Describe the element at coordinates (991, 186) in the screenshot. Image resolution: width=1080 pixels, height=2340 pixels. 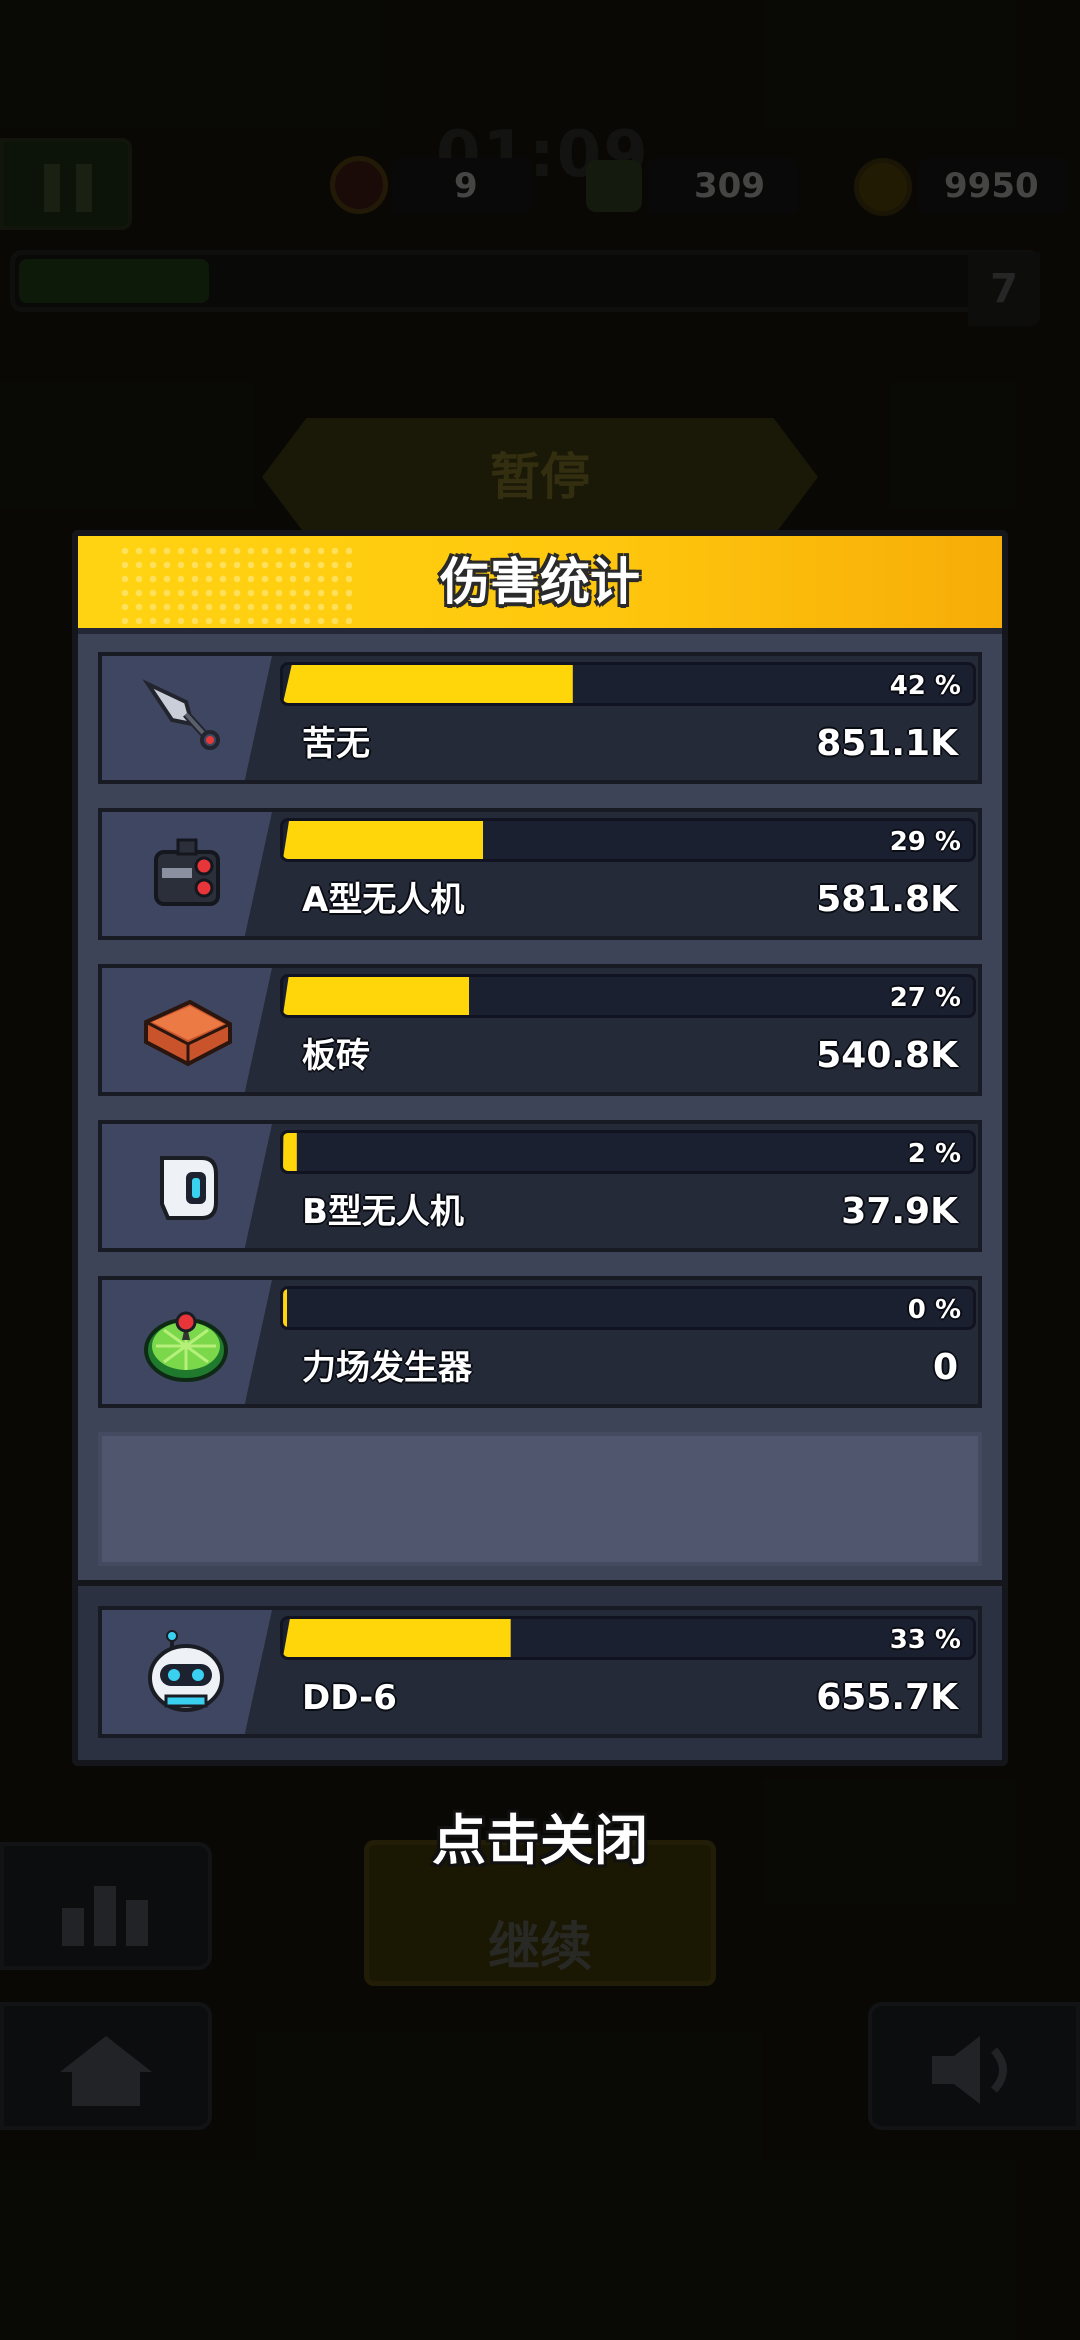
I see `coins-count: 9950` at that location.